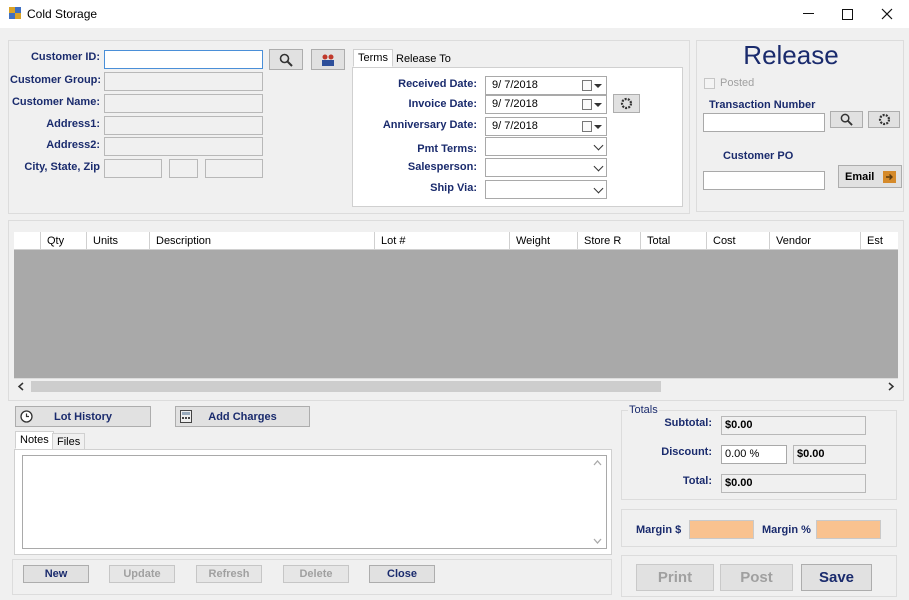  I want to click on zip-field, so click(234, 168).